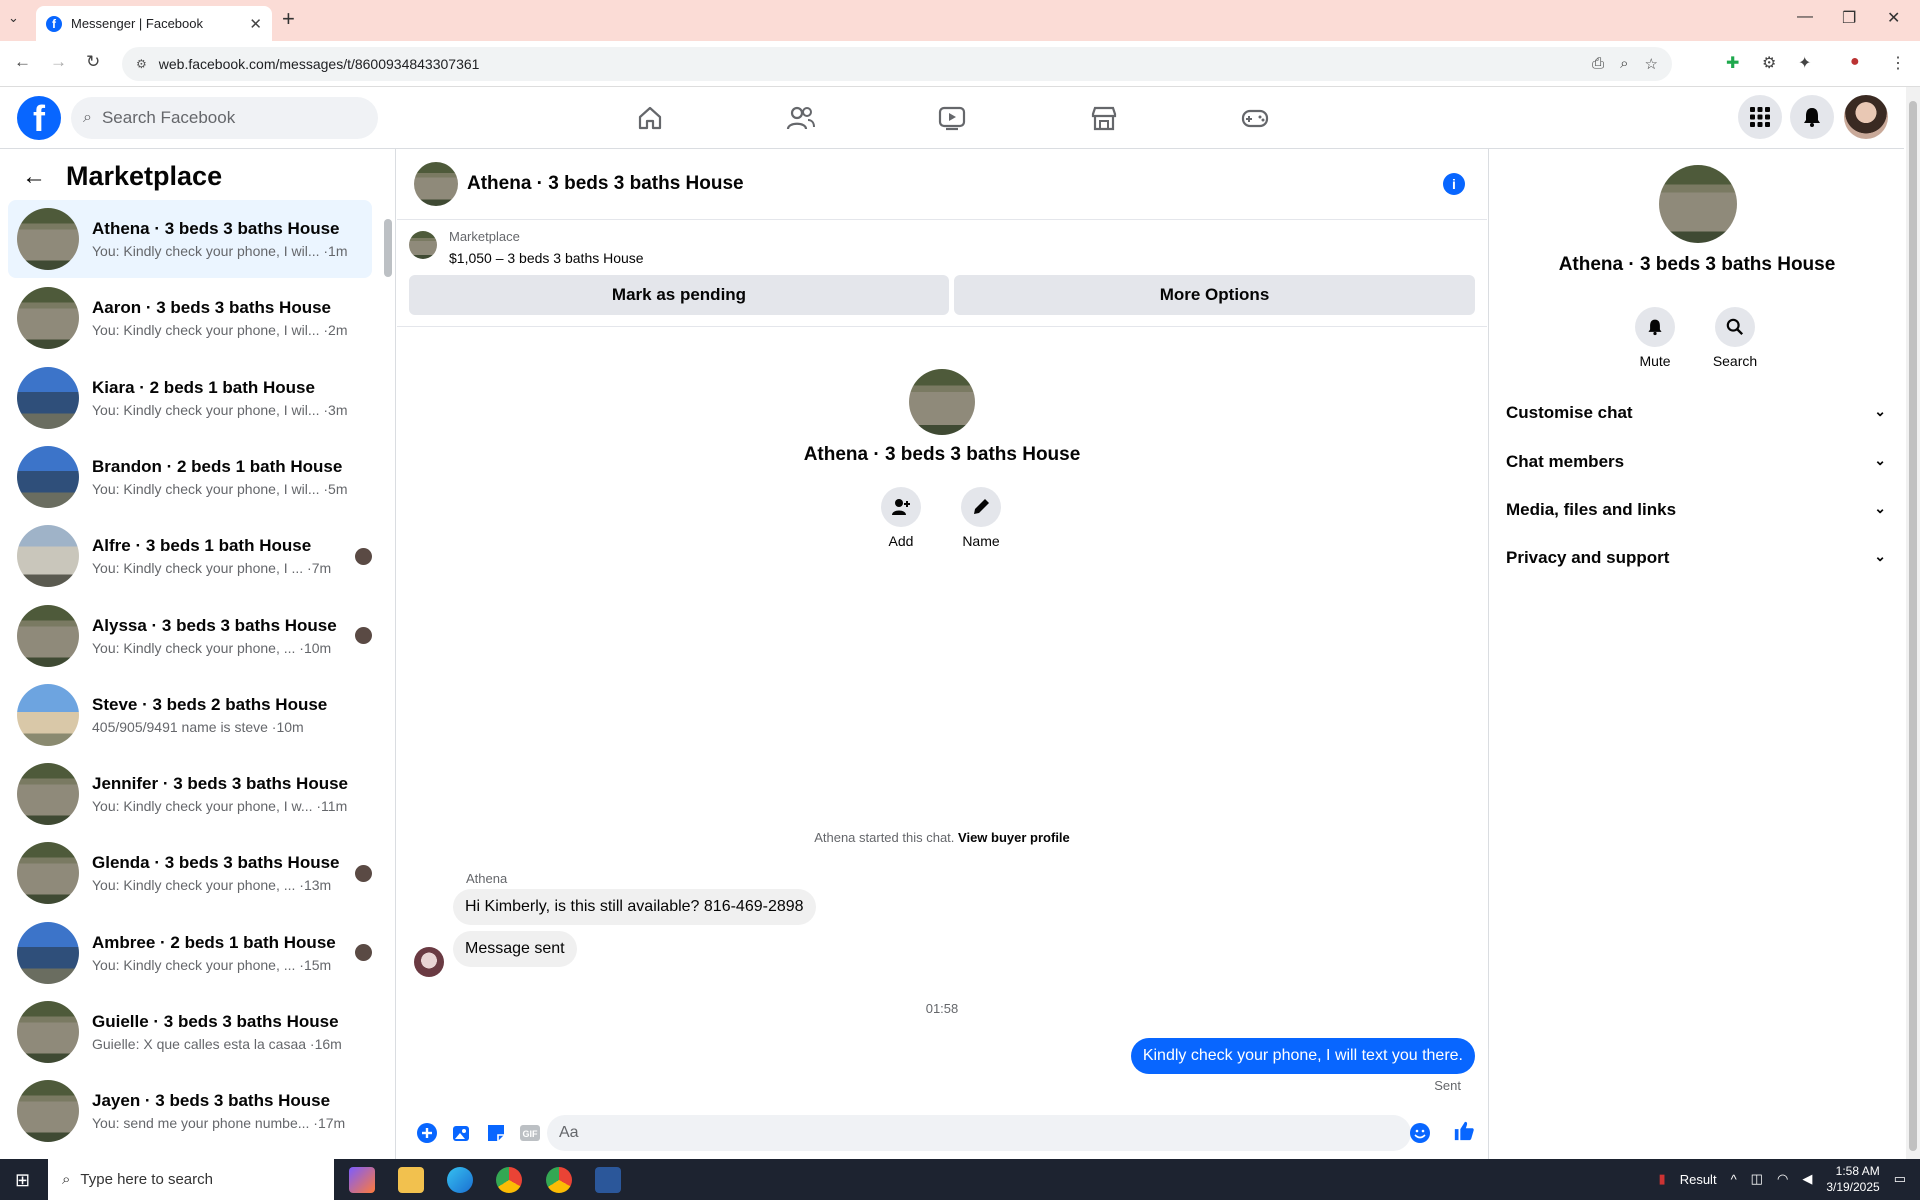 This screenshot has height=1200, width=1920. What do you see at coordinates (191, 1179) in the screenshot?
I see `taskbar-search: ⌕ Type here to search` at bounding box center [191, 1179].